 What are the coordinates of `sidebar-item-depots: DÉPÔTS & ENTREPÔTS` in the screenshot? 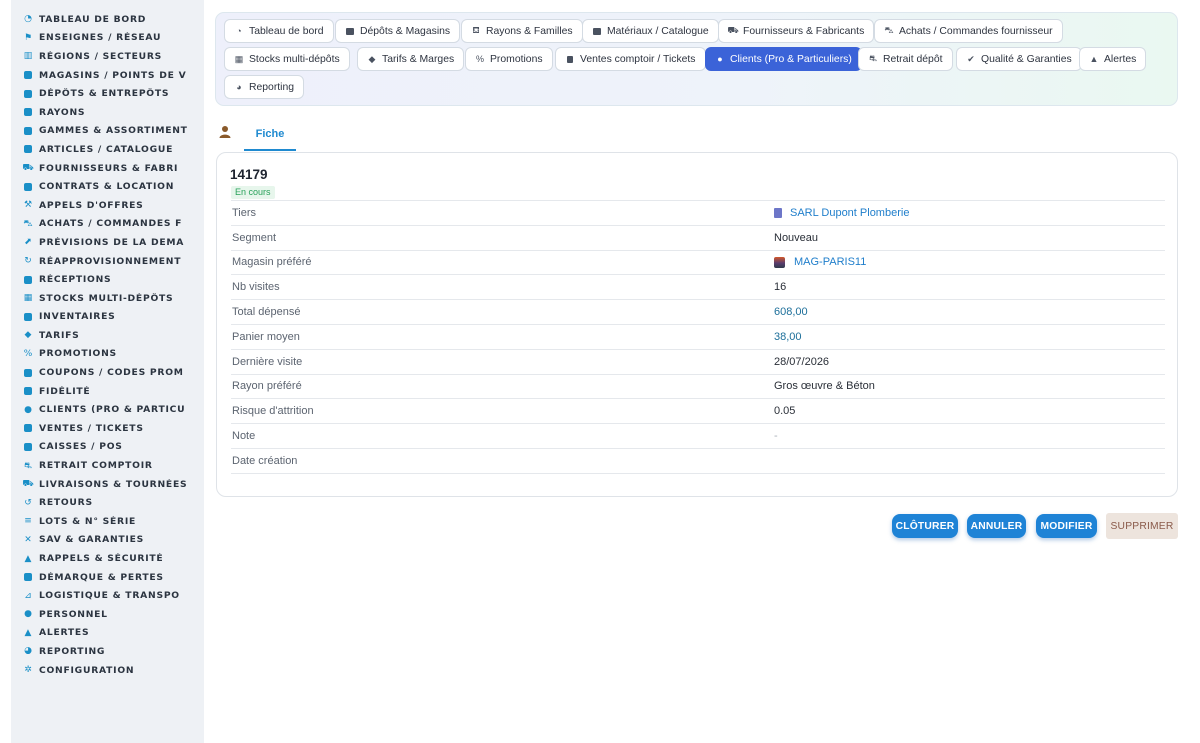 It's located at (107, 93).